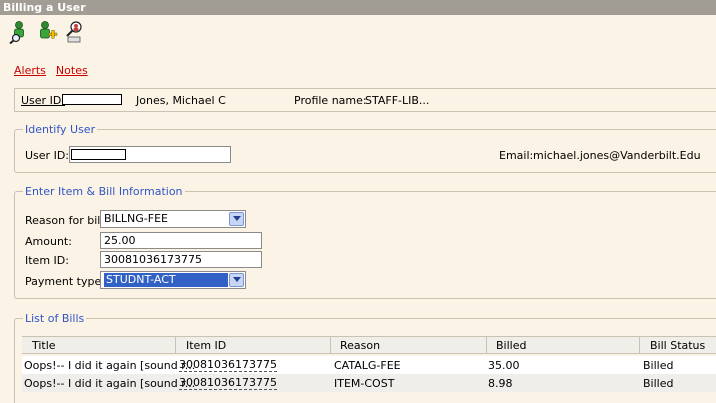  I want to click on bill-info-title: Enter Item & Bill Information, so click(104, 191).